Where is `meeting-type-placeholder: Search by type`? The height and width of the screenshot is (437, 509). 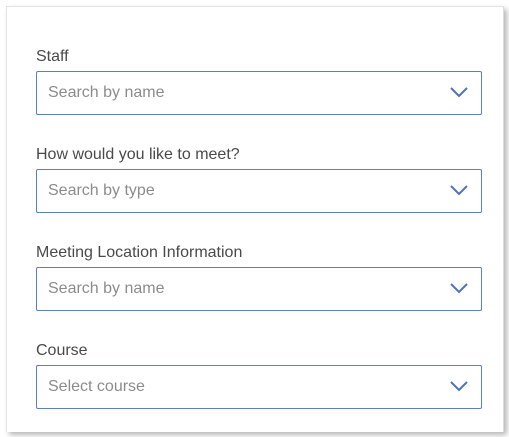 meeting-type-placeholder: Search by type is located at coordinates (101, 190).